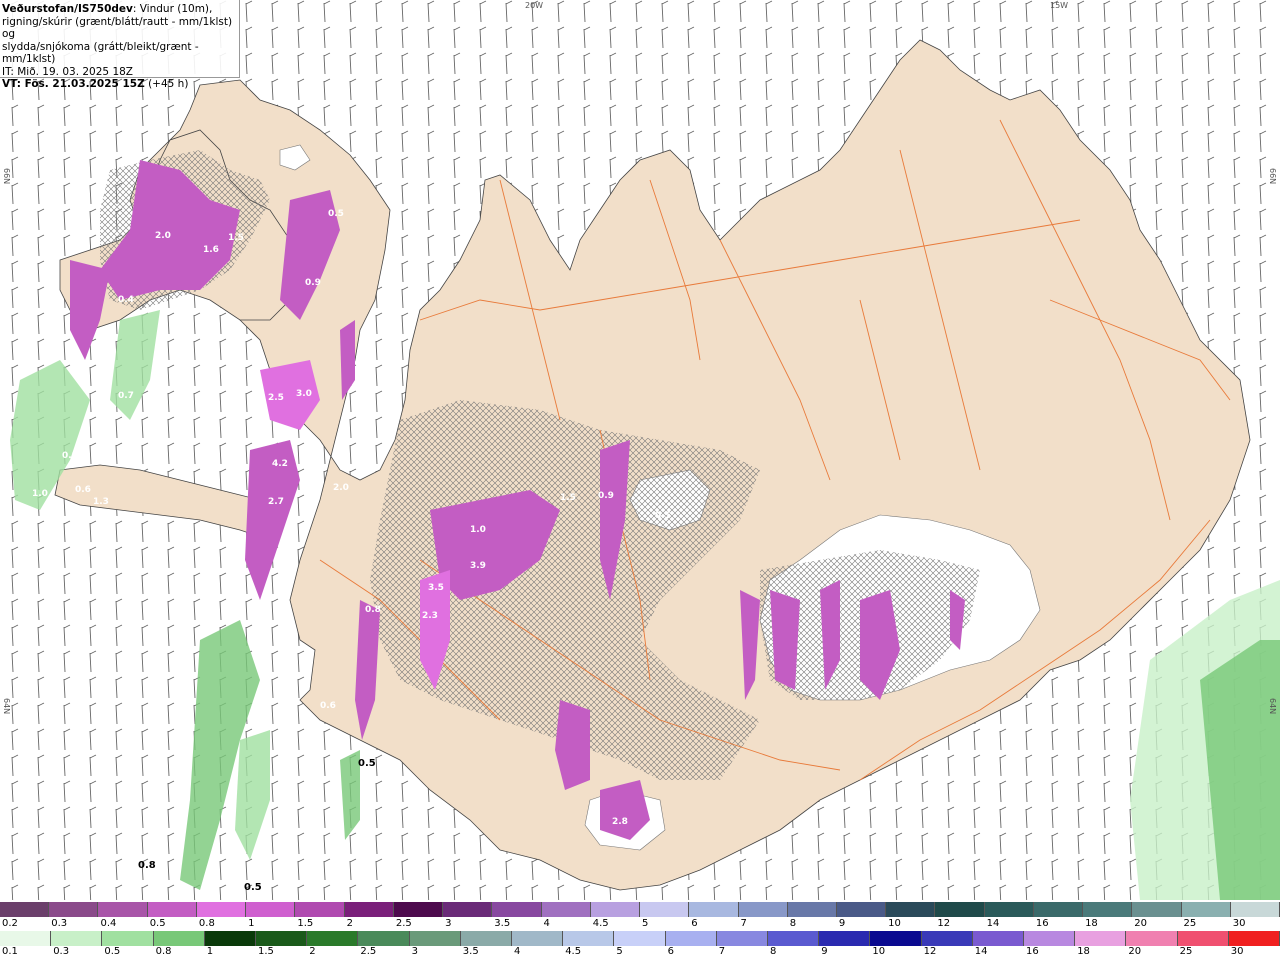  Describe the element at coordinates (108, 923) in the screenshot. I see `snow-scale-label: 0.4` at that location.